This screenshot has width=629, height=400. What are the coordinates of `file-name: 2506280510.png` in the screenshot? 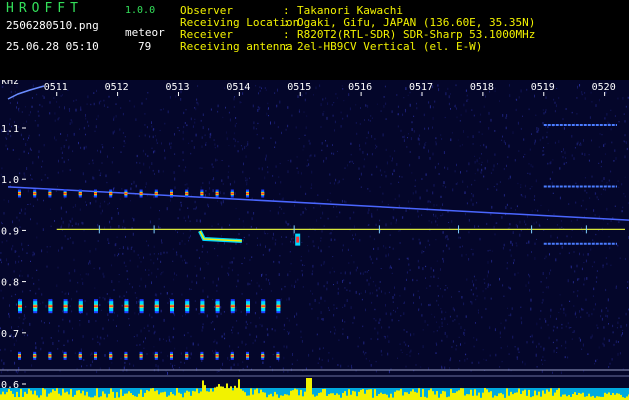 It's located at (52, 25).